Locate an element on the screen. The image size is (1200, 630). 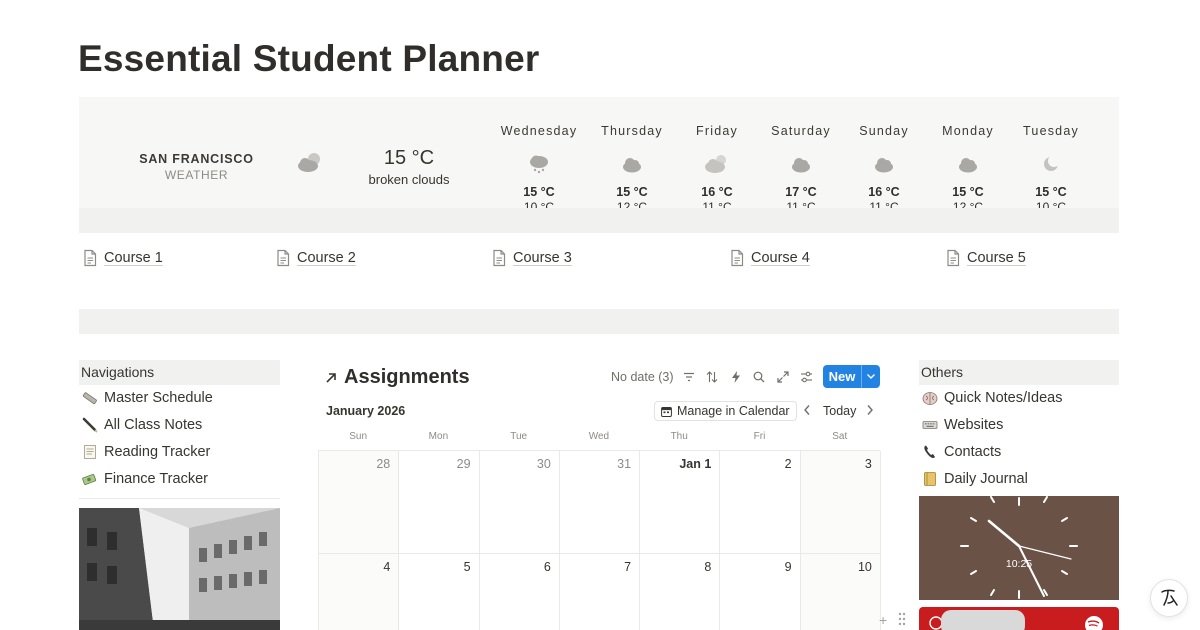
lightning-icon is located at coordinates (736, 377).